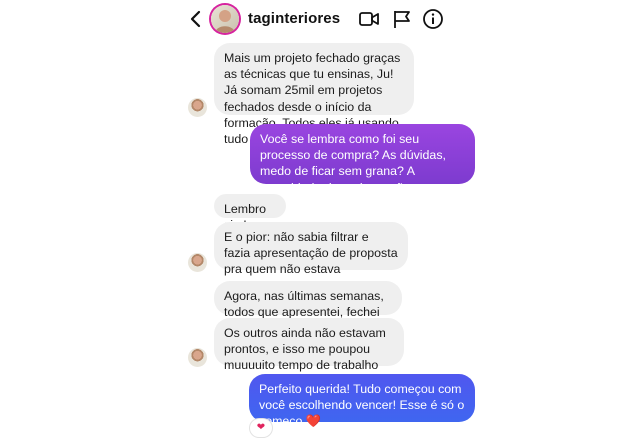 This screenshot has height=444, width=630. What do you see at coordinates (402, 19) in the screenshot?
I see `flag-icon` at bounding box center [402, 19].